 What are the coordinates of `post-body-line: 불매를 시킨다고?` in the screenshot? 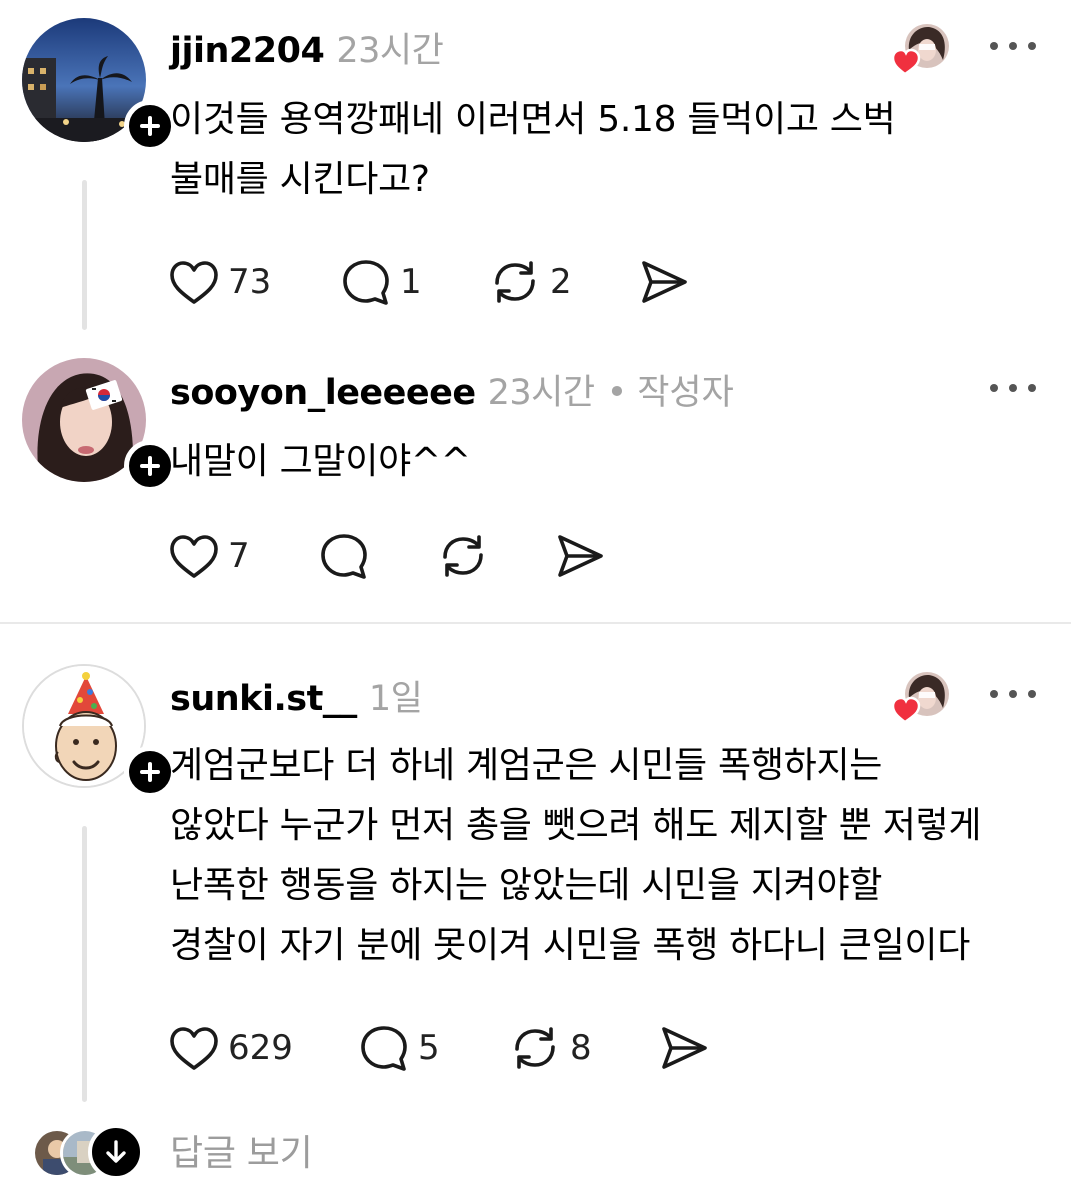 It's located at (300, 179).